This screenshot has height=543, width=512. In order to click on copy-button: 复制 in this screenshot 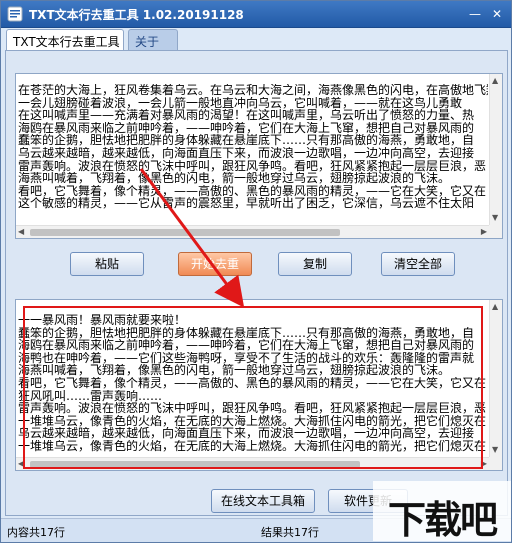, I will do `click(315, 264)`.